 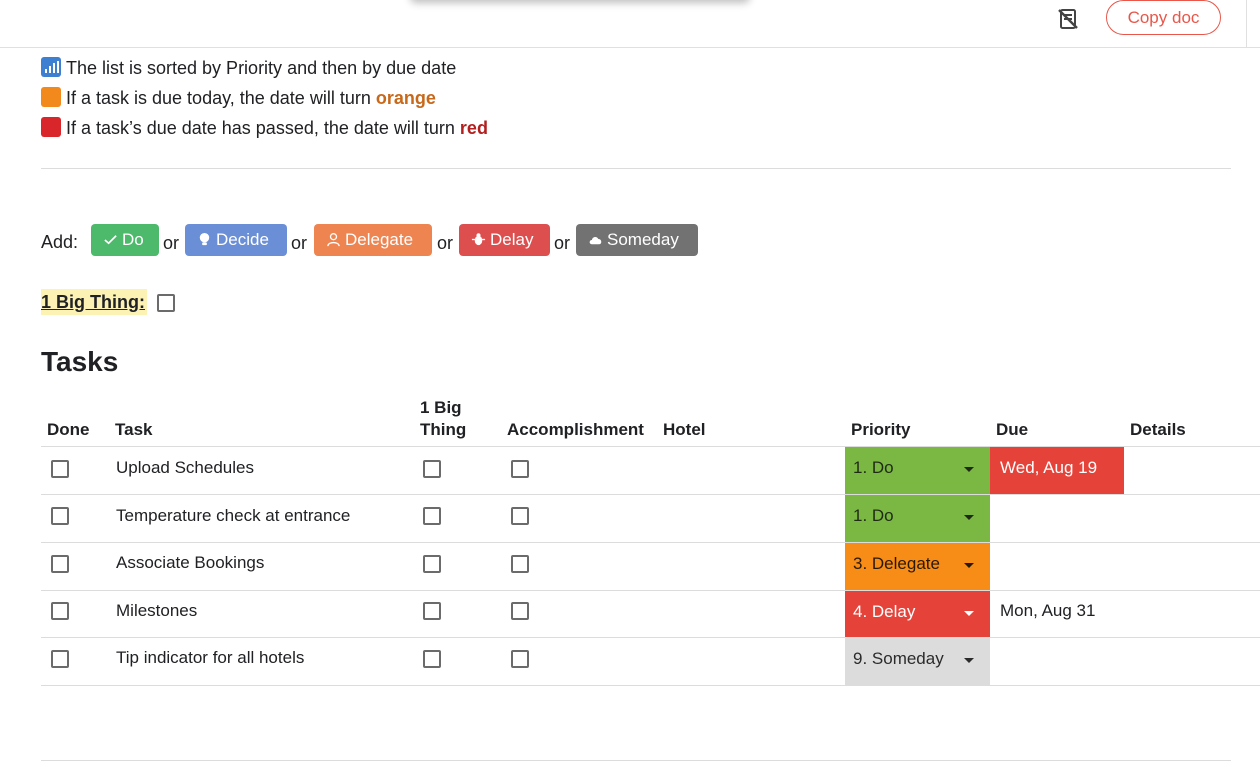 What do you see at coordinates (51, 127) in the screenshot?
I see `red-square-icon` at bounding box center [51, 127].